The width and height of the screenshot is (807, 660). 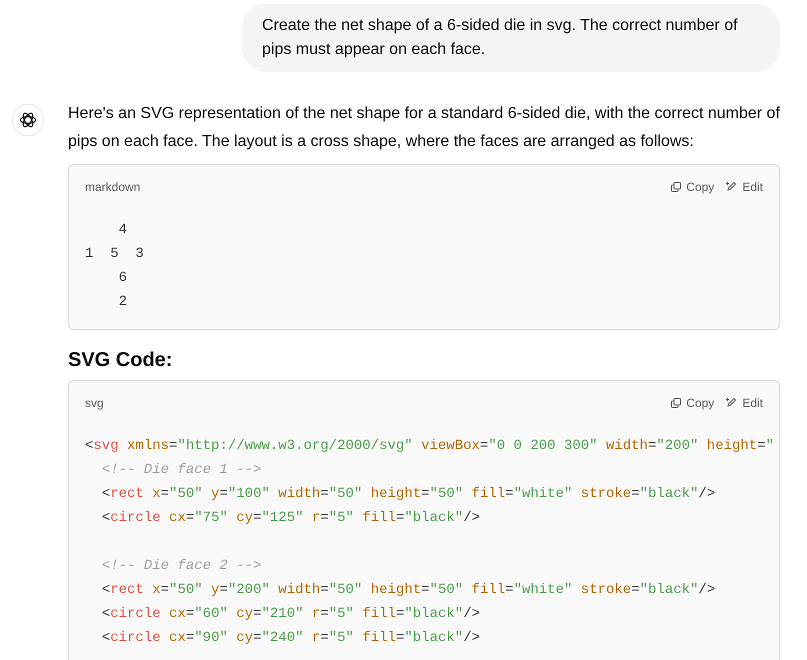 I want to click on code-line: <rect x="50" y="200" width="50" height="50" fill="white" stroke="black"/>, so click(x=408, y=590).